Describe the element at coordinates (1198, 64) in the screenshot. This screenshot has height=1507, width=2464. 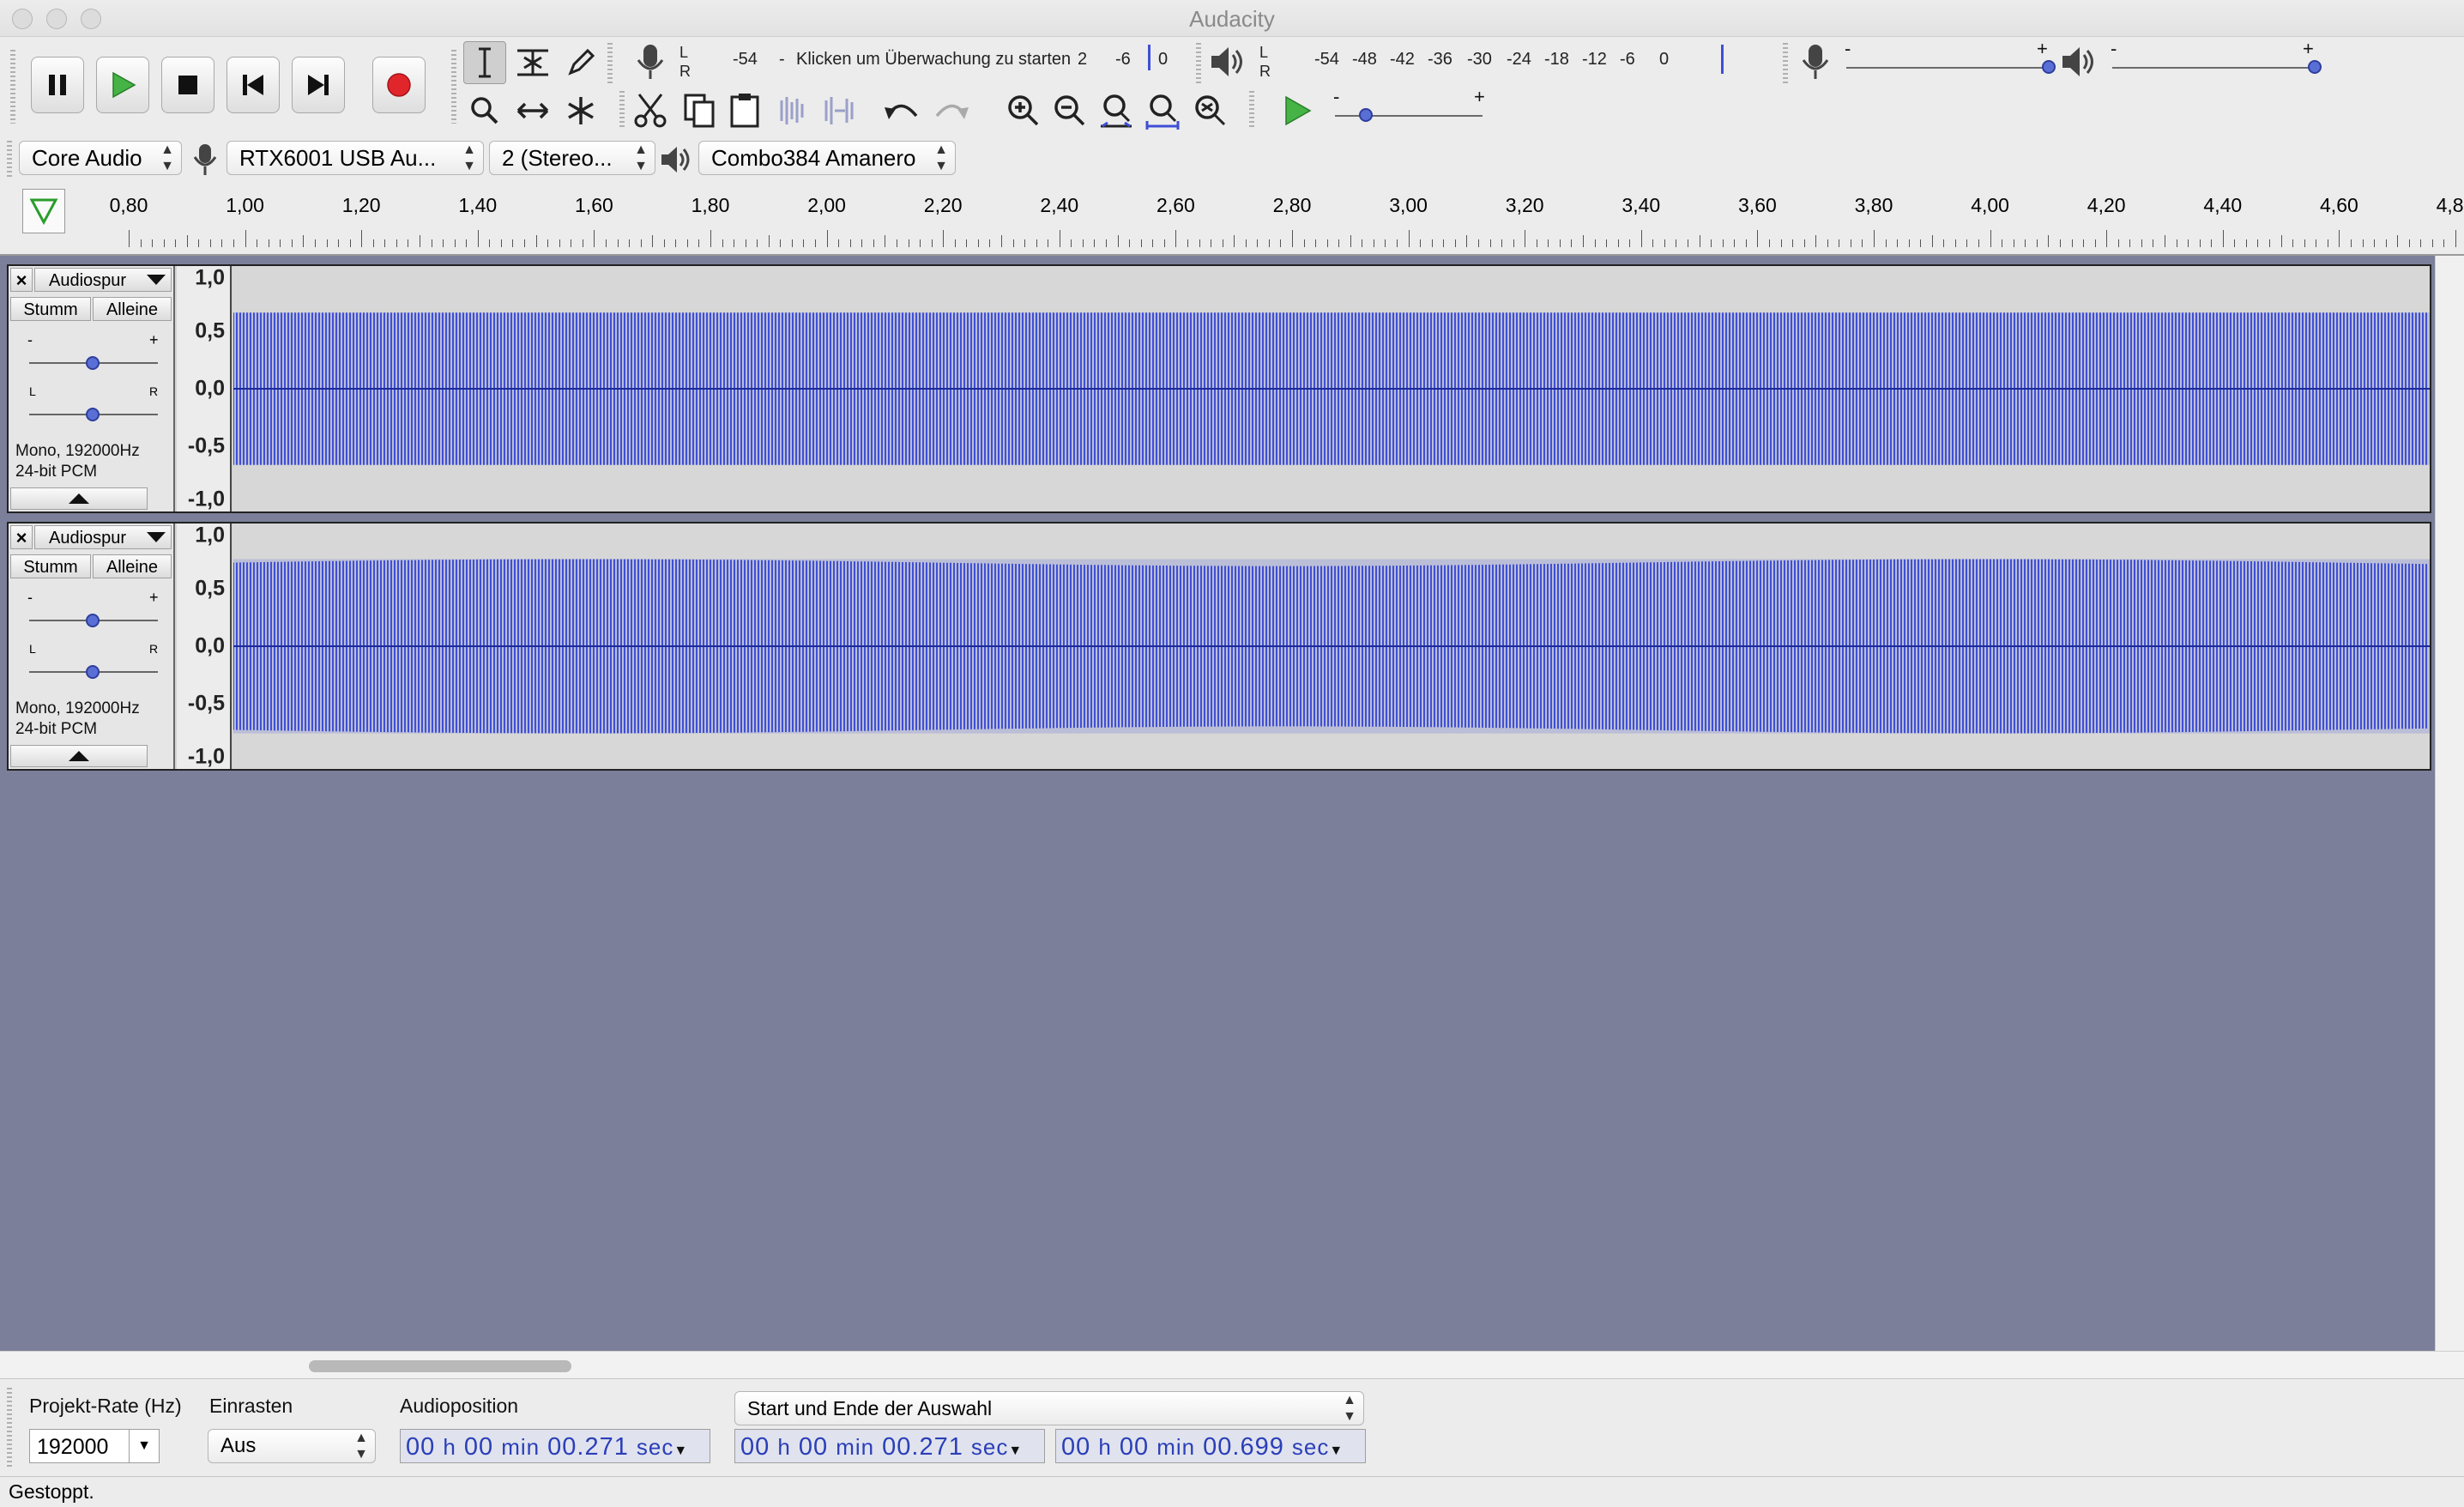
I see `play-meter-grip` at that location.